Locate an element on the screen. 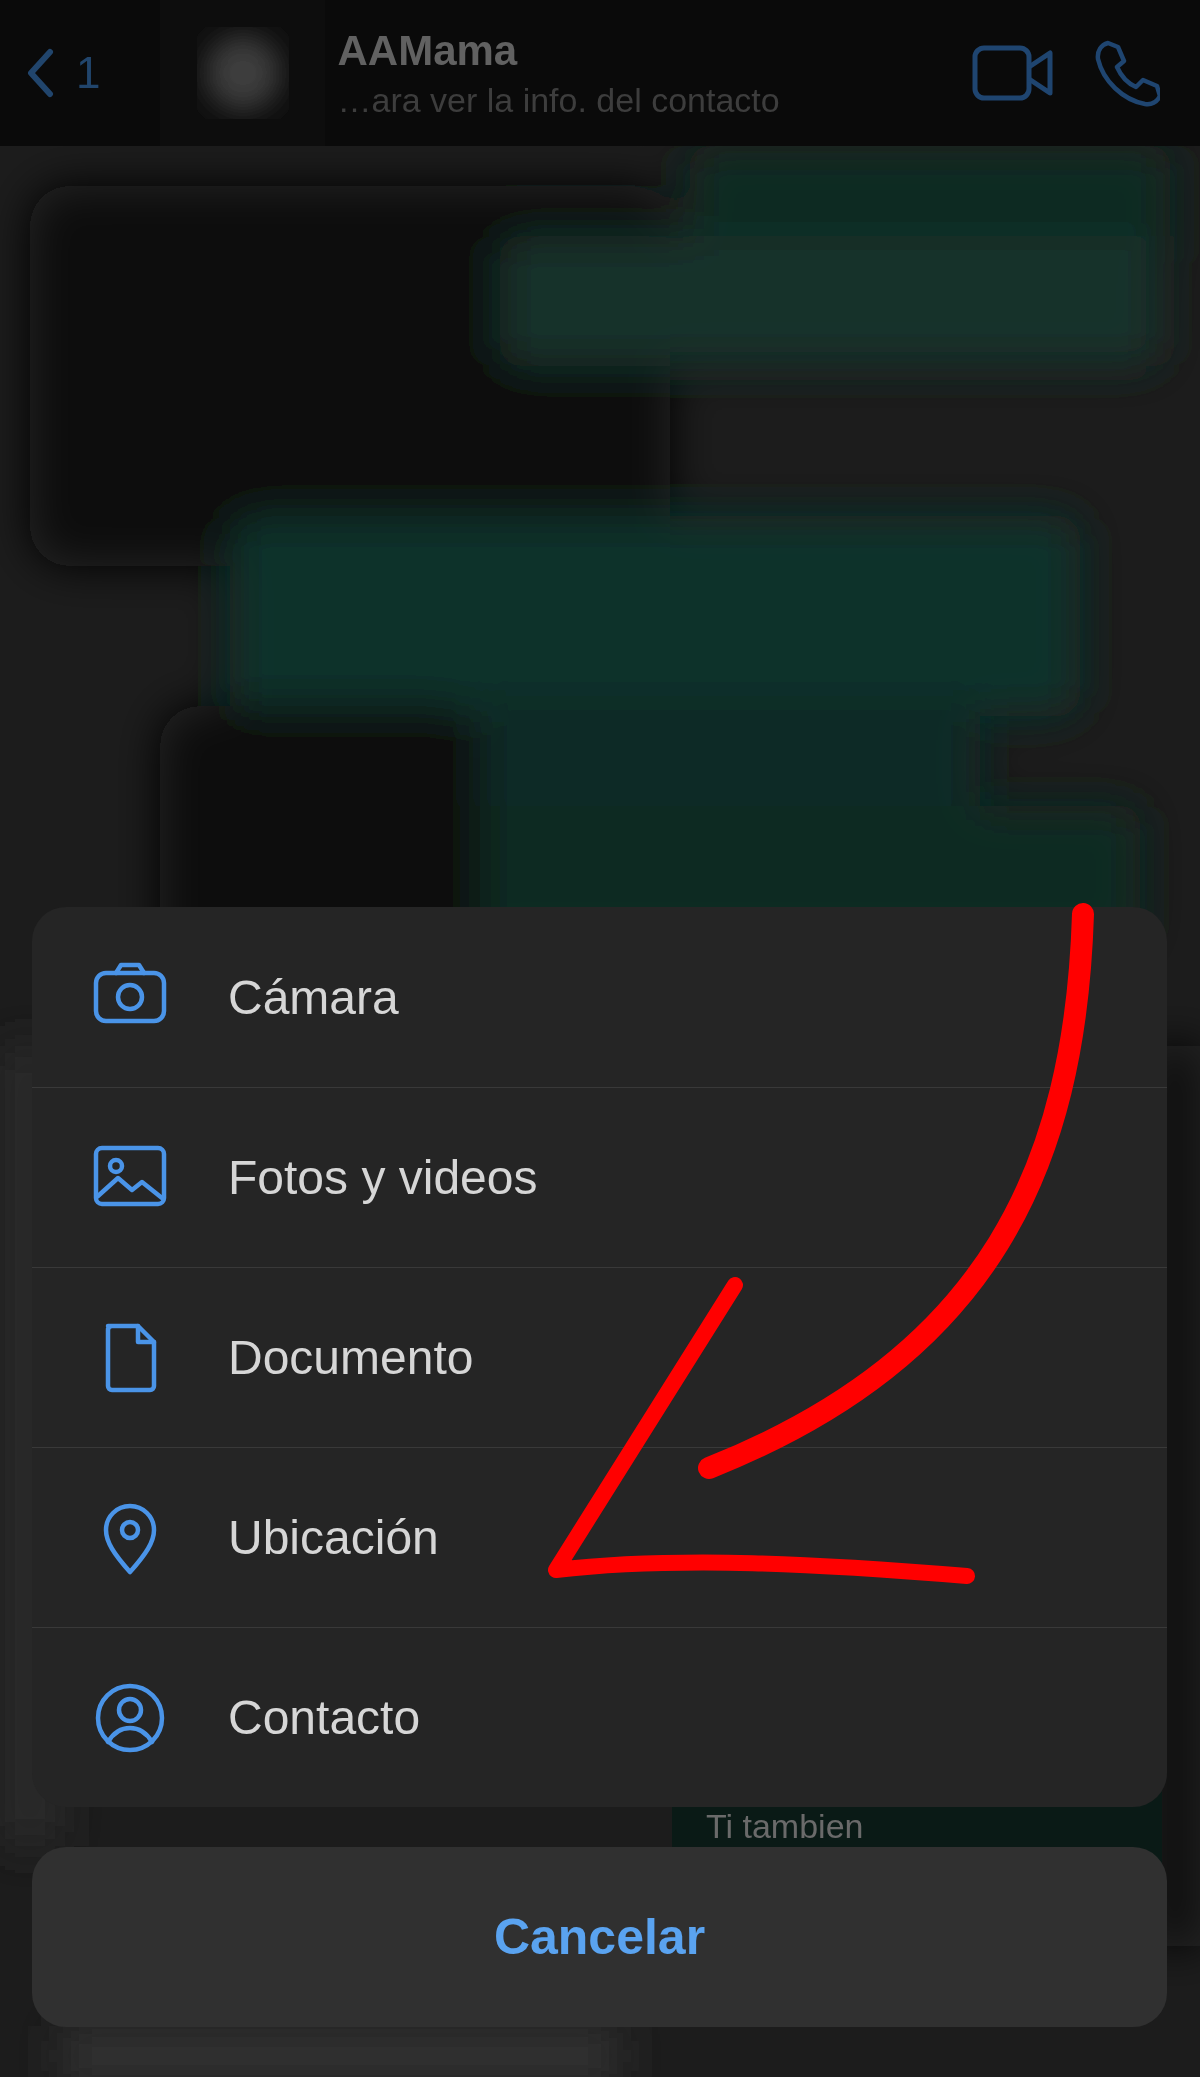 This screenshot has height=2077, width=1200. menu-item: Contacto is located at coordinates (599, 1717).